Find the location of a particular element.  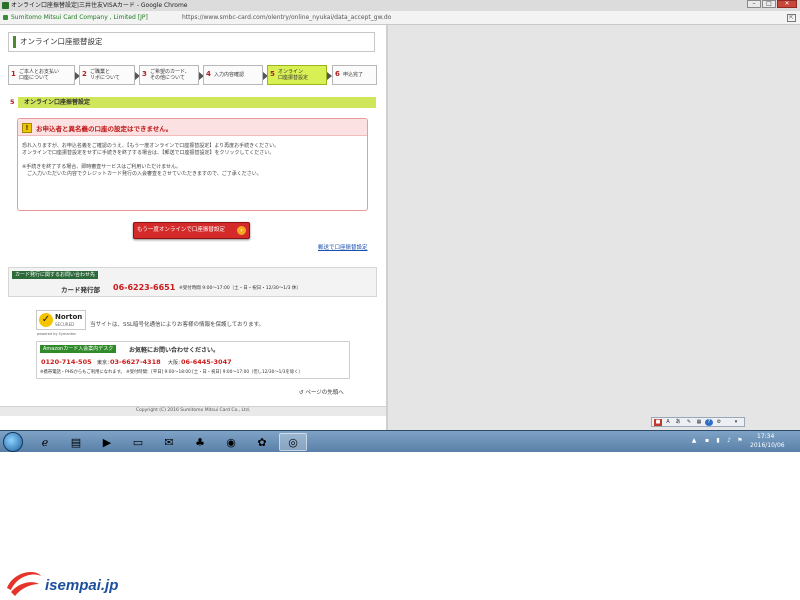

flag-icon: ⚑ is located at coordinates (740, 441).